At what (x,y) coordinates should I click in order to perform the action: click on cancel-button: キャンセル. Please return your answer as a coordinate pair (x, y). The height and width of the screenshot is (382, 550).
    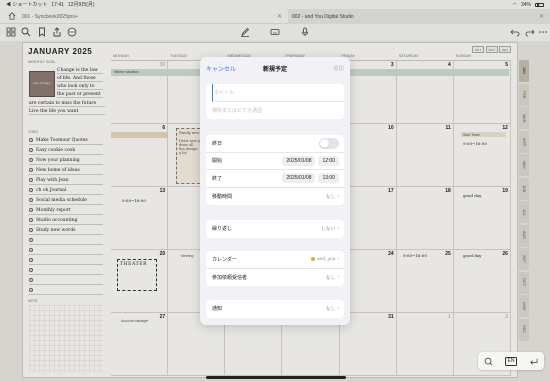
    Looking at the image, I should click on (221, 68).